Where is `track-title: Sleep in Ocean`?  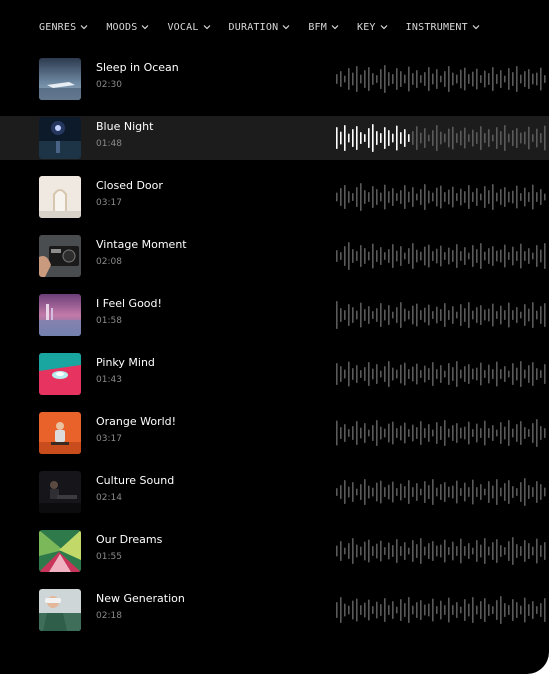 track-title: Sleep in Ocean is located at coordinates (137, 67).